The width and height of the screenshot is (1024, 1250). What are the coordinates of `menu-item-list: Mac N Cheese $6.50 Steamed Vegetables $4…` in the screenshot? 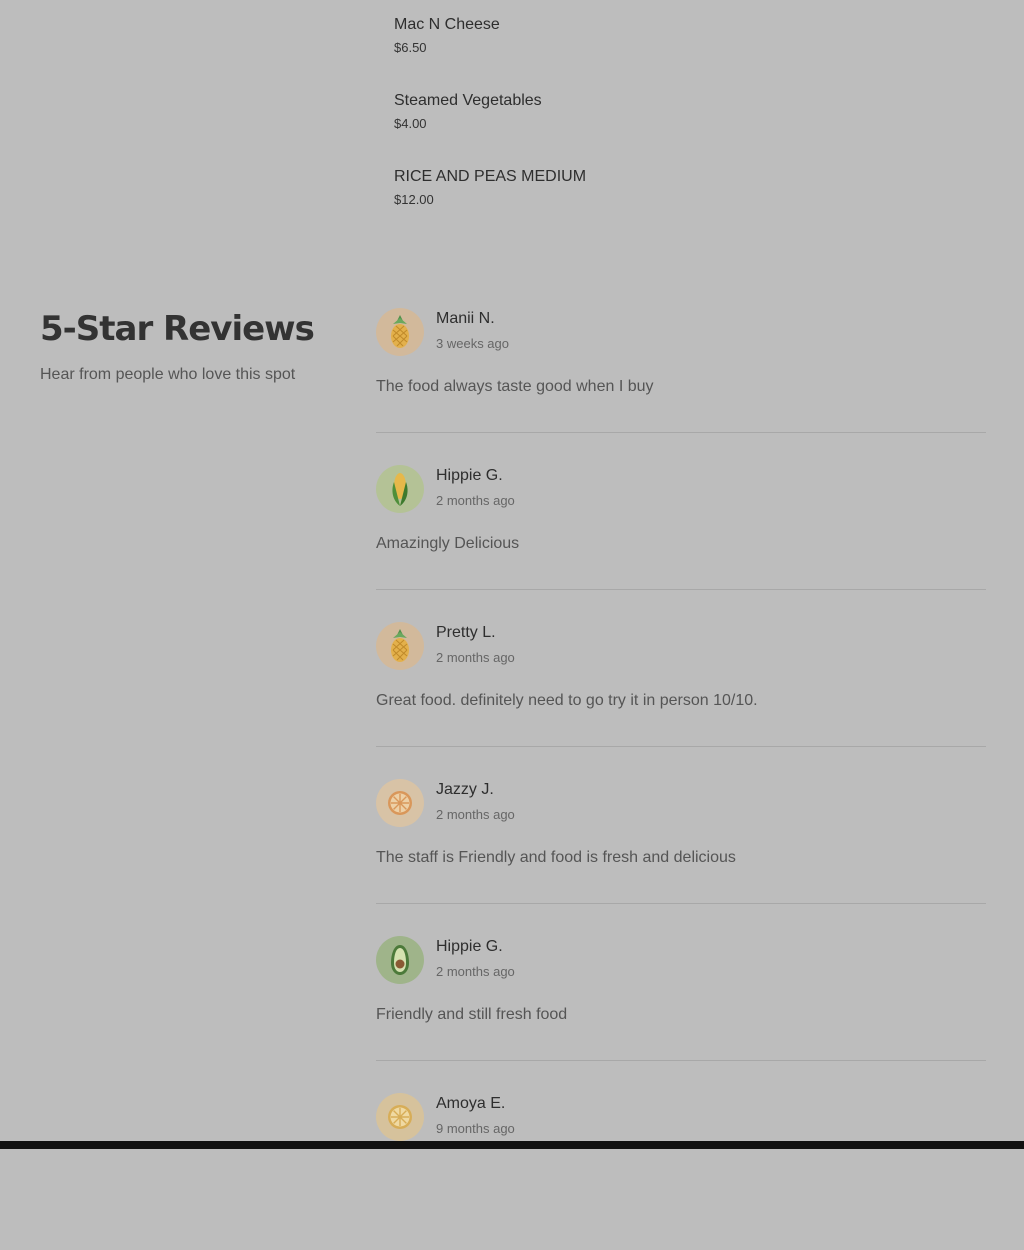 It's located at (490, 128).